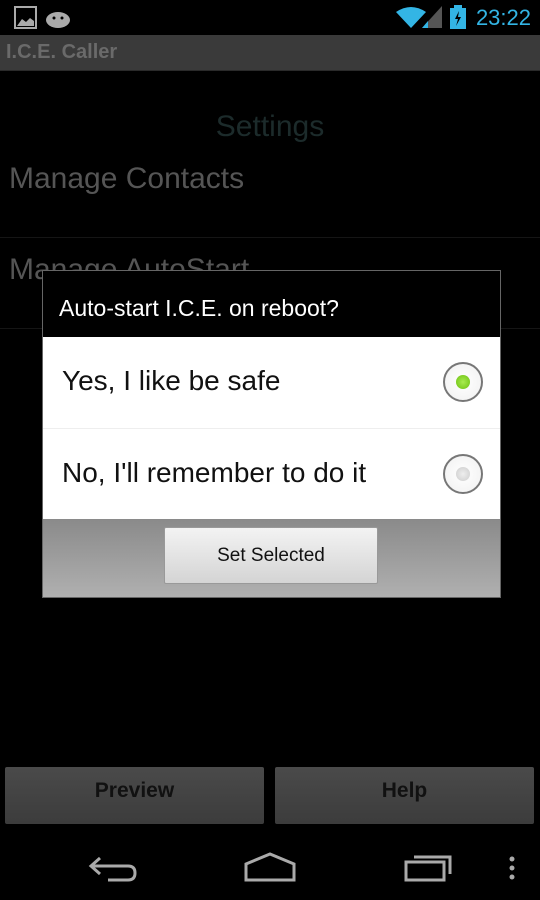 The width and height of the screenshot is (540, 900). Describe the element at coordinates (25, 17) in the screenshot. I see `picture-icon` at that location.